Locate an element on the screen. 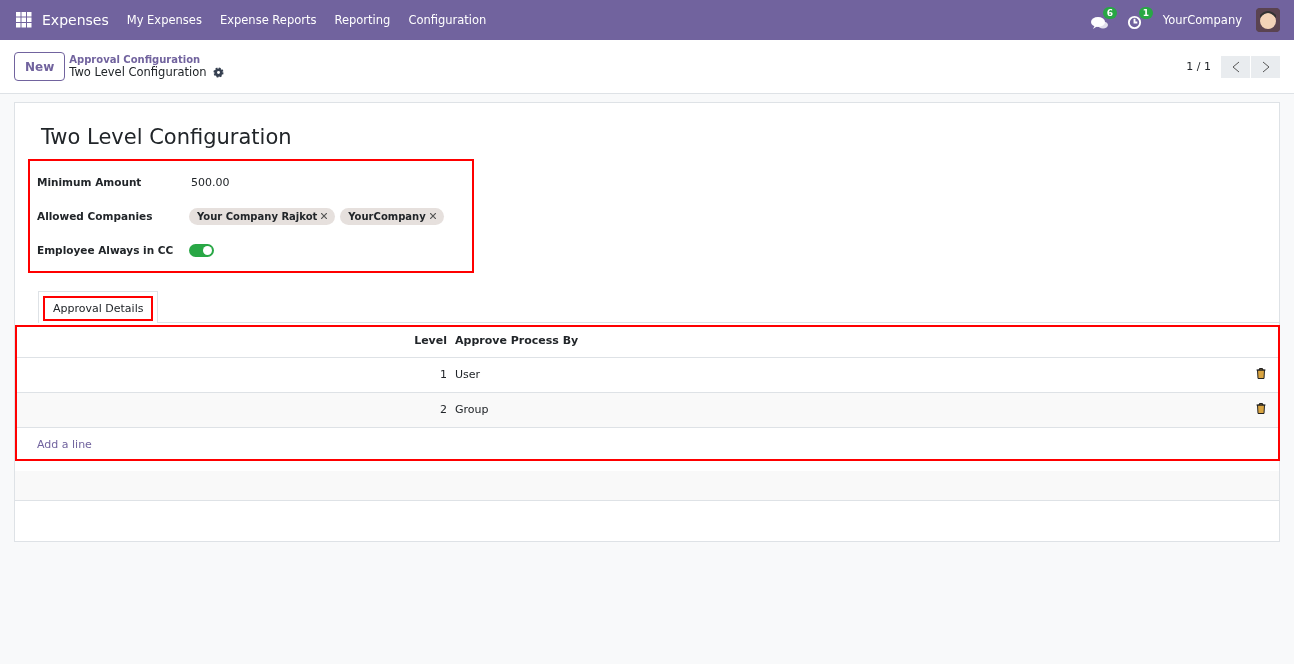 The height and width of the screenshot is (664, 1294). activity-count-badge: 1 is located at coordinates (1145, 13).